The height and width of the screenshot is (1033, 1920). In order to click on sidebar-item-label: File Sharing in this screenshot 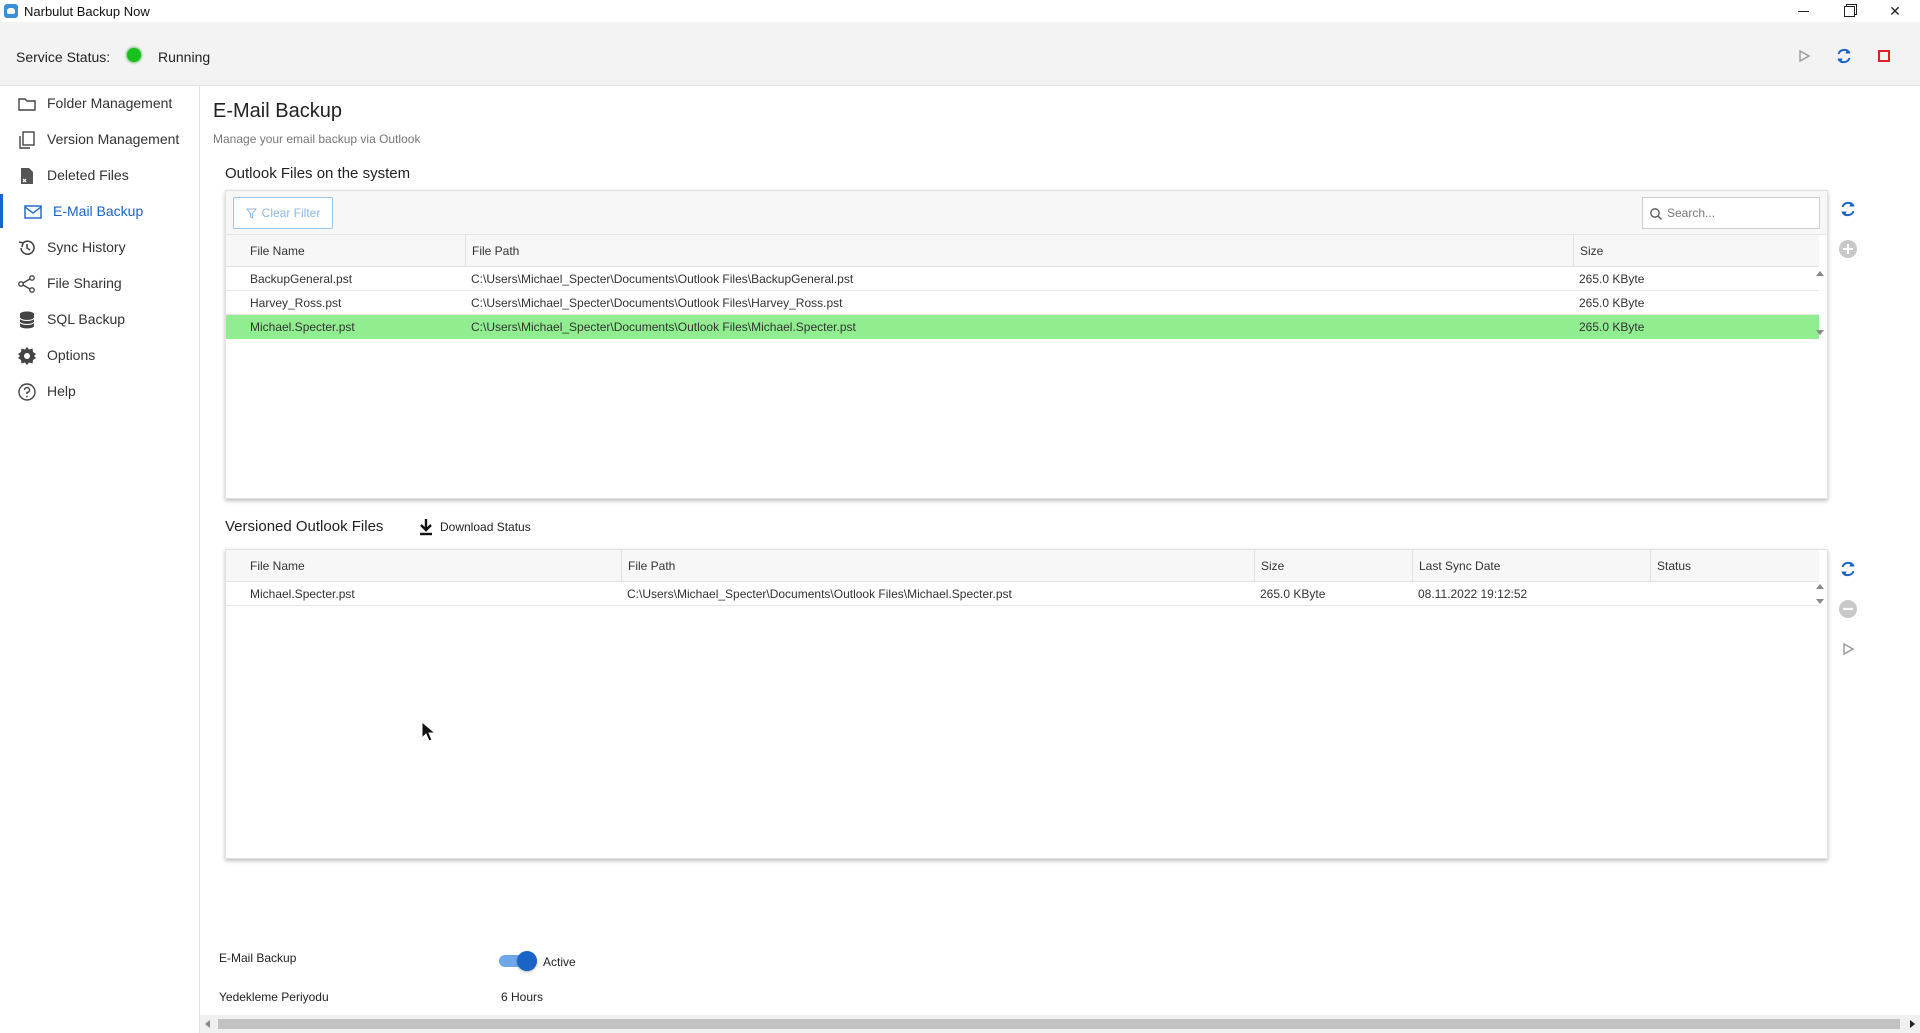, I will do `click(84, 283)`.